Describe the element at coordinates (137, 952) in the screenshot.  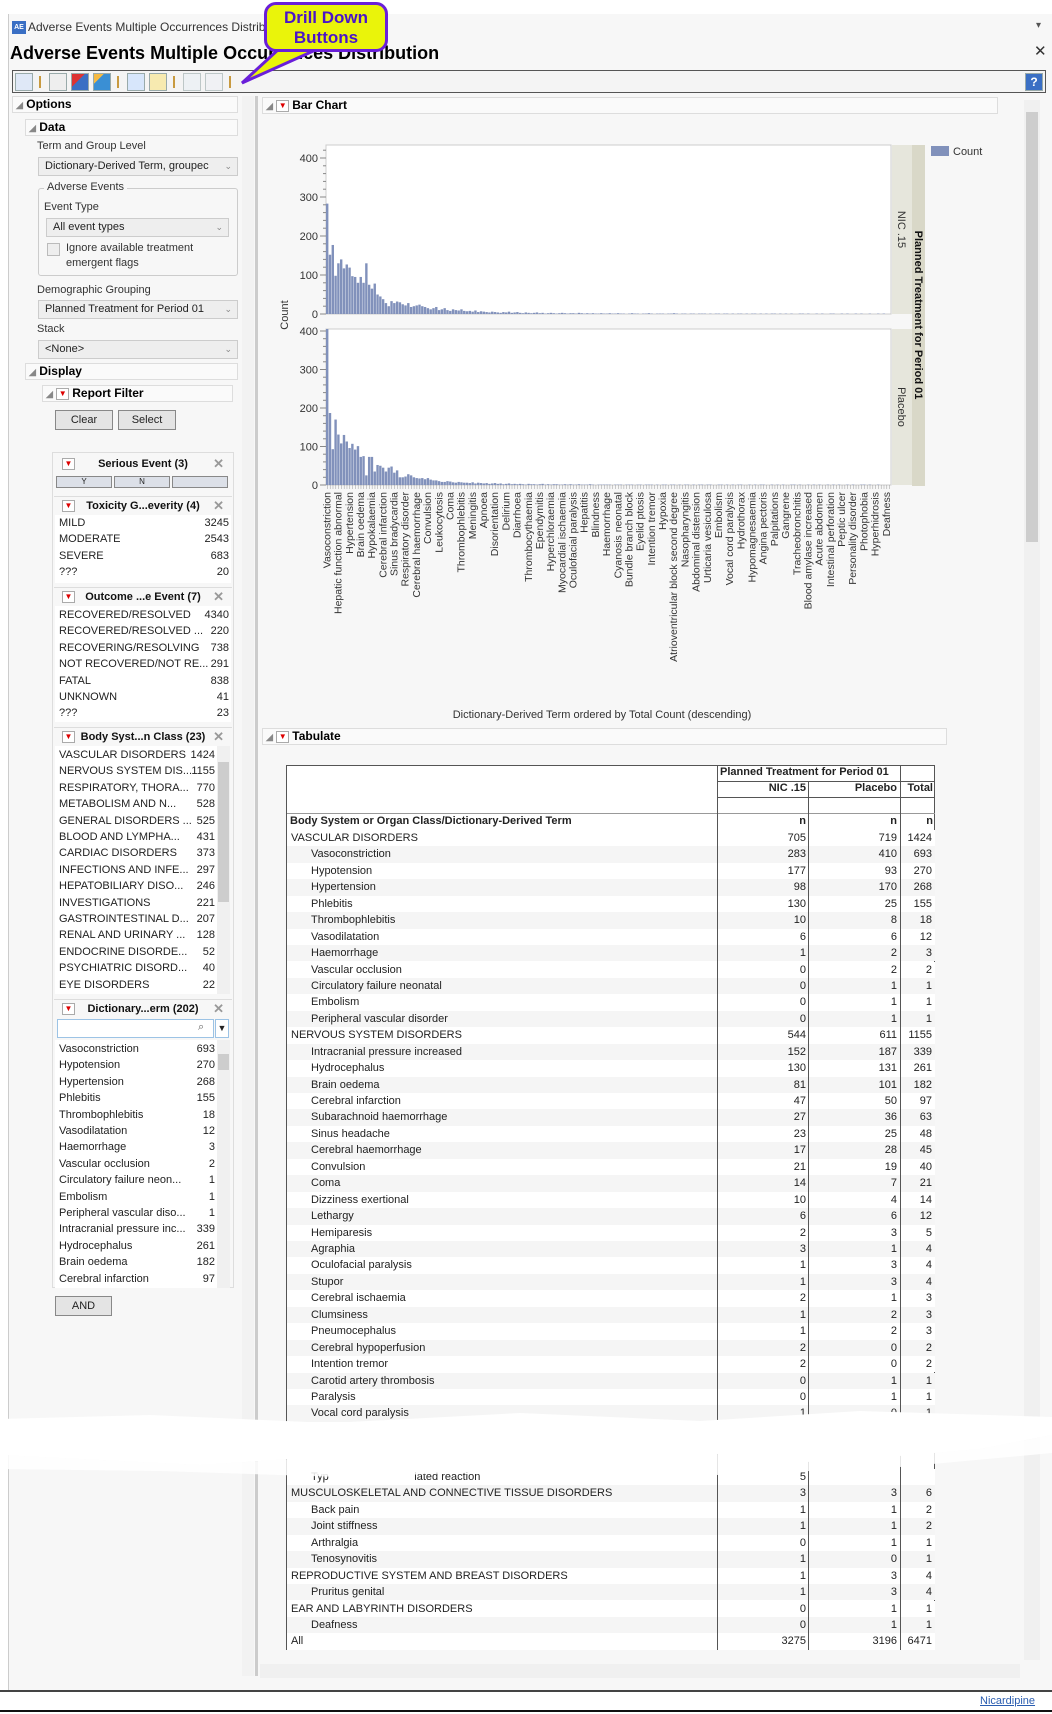
I see `filter-list-item: ENDOCRINE DISORDE... 52` at that location.